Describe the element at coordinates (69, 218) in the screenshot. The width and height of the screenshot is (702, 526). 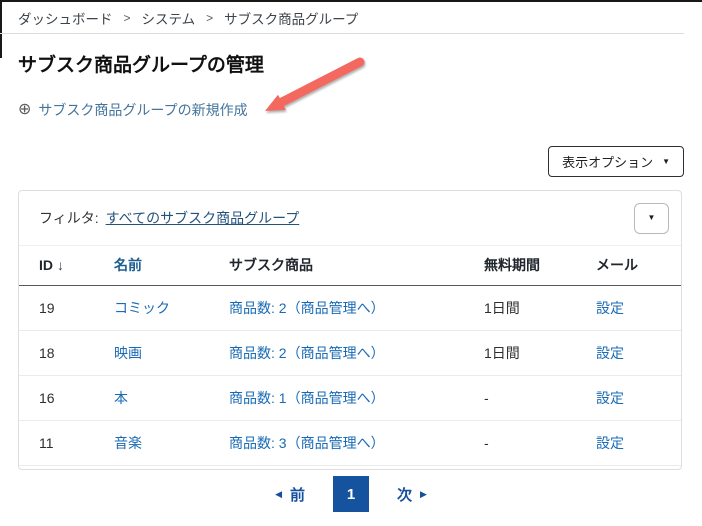
I see `filter-label: フィルタ:` at that location.